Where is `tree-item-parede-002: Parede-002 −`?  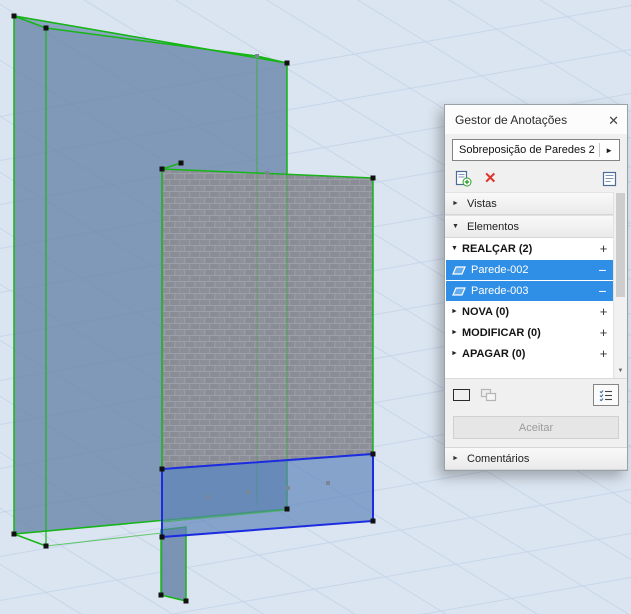
tree-item-parede-002: Parede-002 − is located at coordinates (529, 270).